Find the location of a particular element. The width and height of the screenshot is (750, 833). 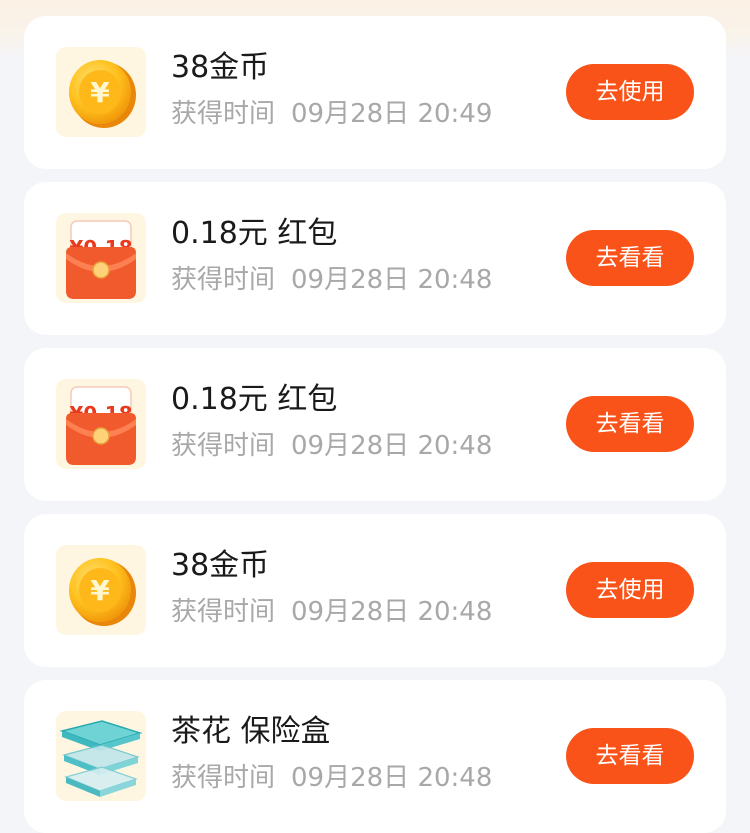

reward-time: 获得时间 09月28日 20:49 is located at coordinates (331, 114).